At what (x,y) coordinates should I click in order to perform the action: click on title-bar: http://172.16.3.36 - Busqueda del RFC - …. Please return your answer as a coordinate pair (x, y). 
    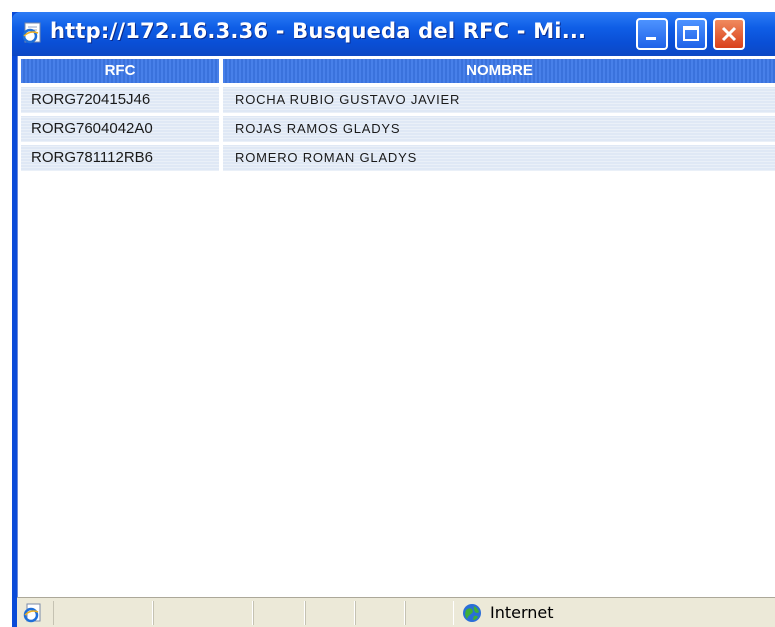
    Looking at the image, I should click on (393, 34).